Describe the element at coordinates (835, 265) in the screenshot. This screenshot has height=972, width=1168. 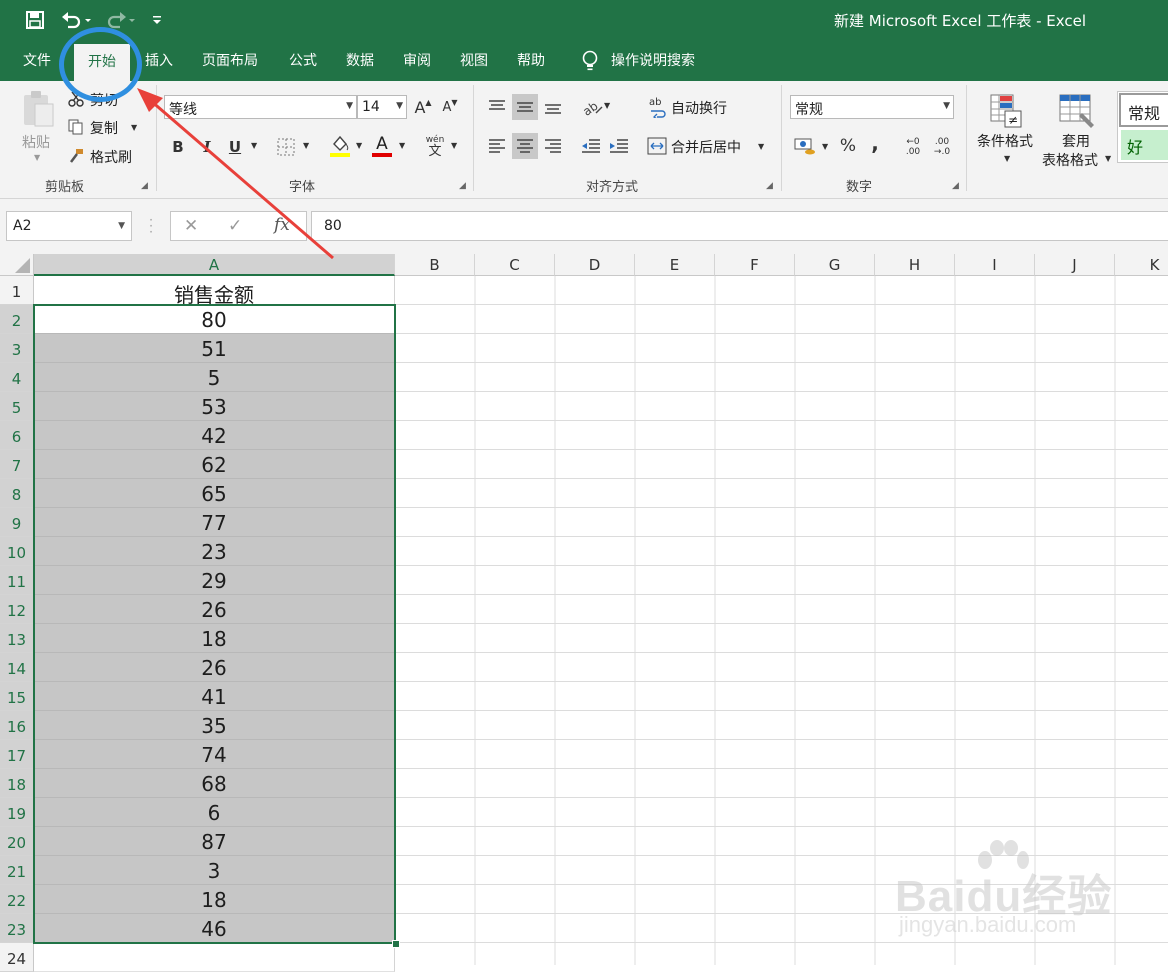
I see `column-header-g: G` at that location.